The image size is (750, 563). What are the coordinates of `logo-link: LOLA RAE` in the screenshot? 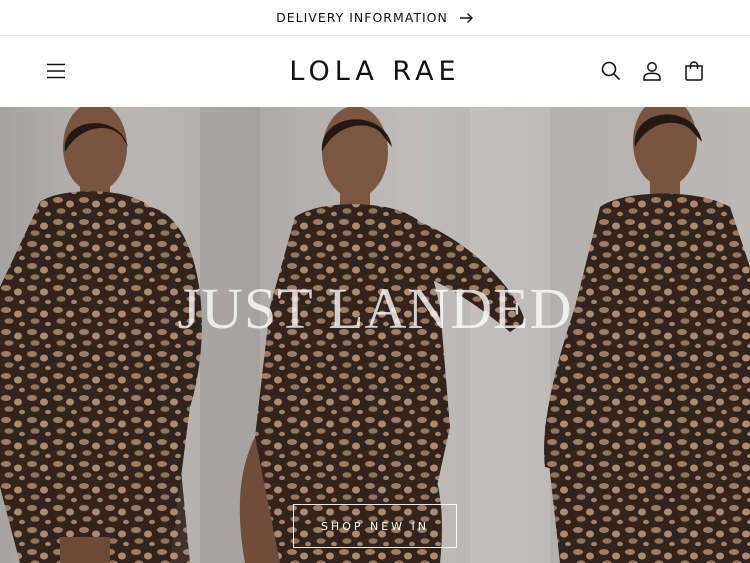 It's located at (374, 71).